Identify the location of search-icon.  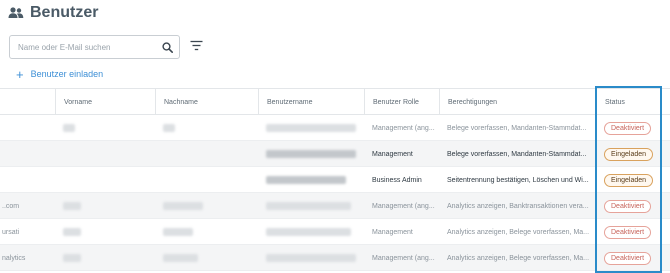
(167, 47).